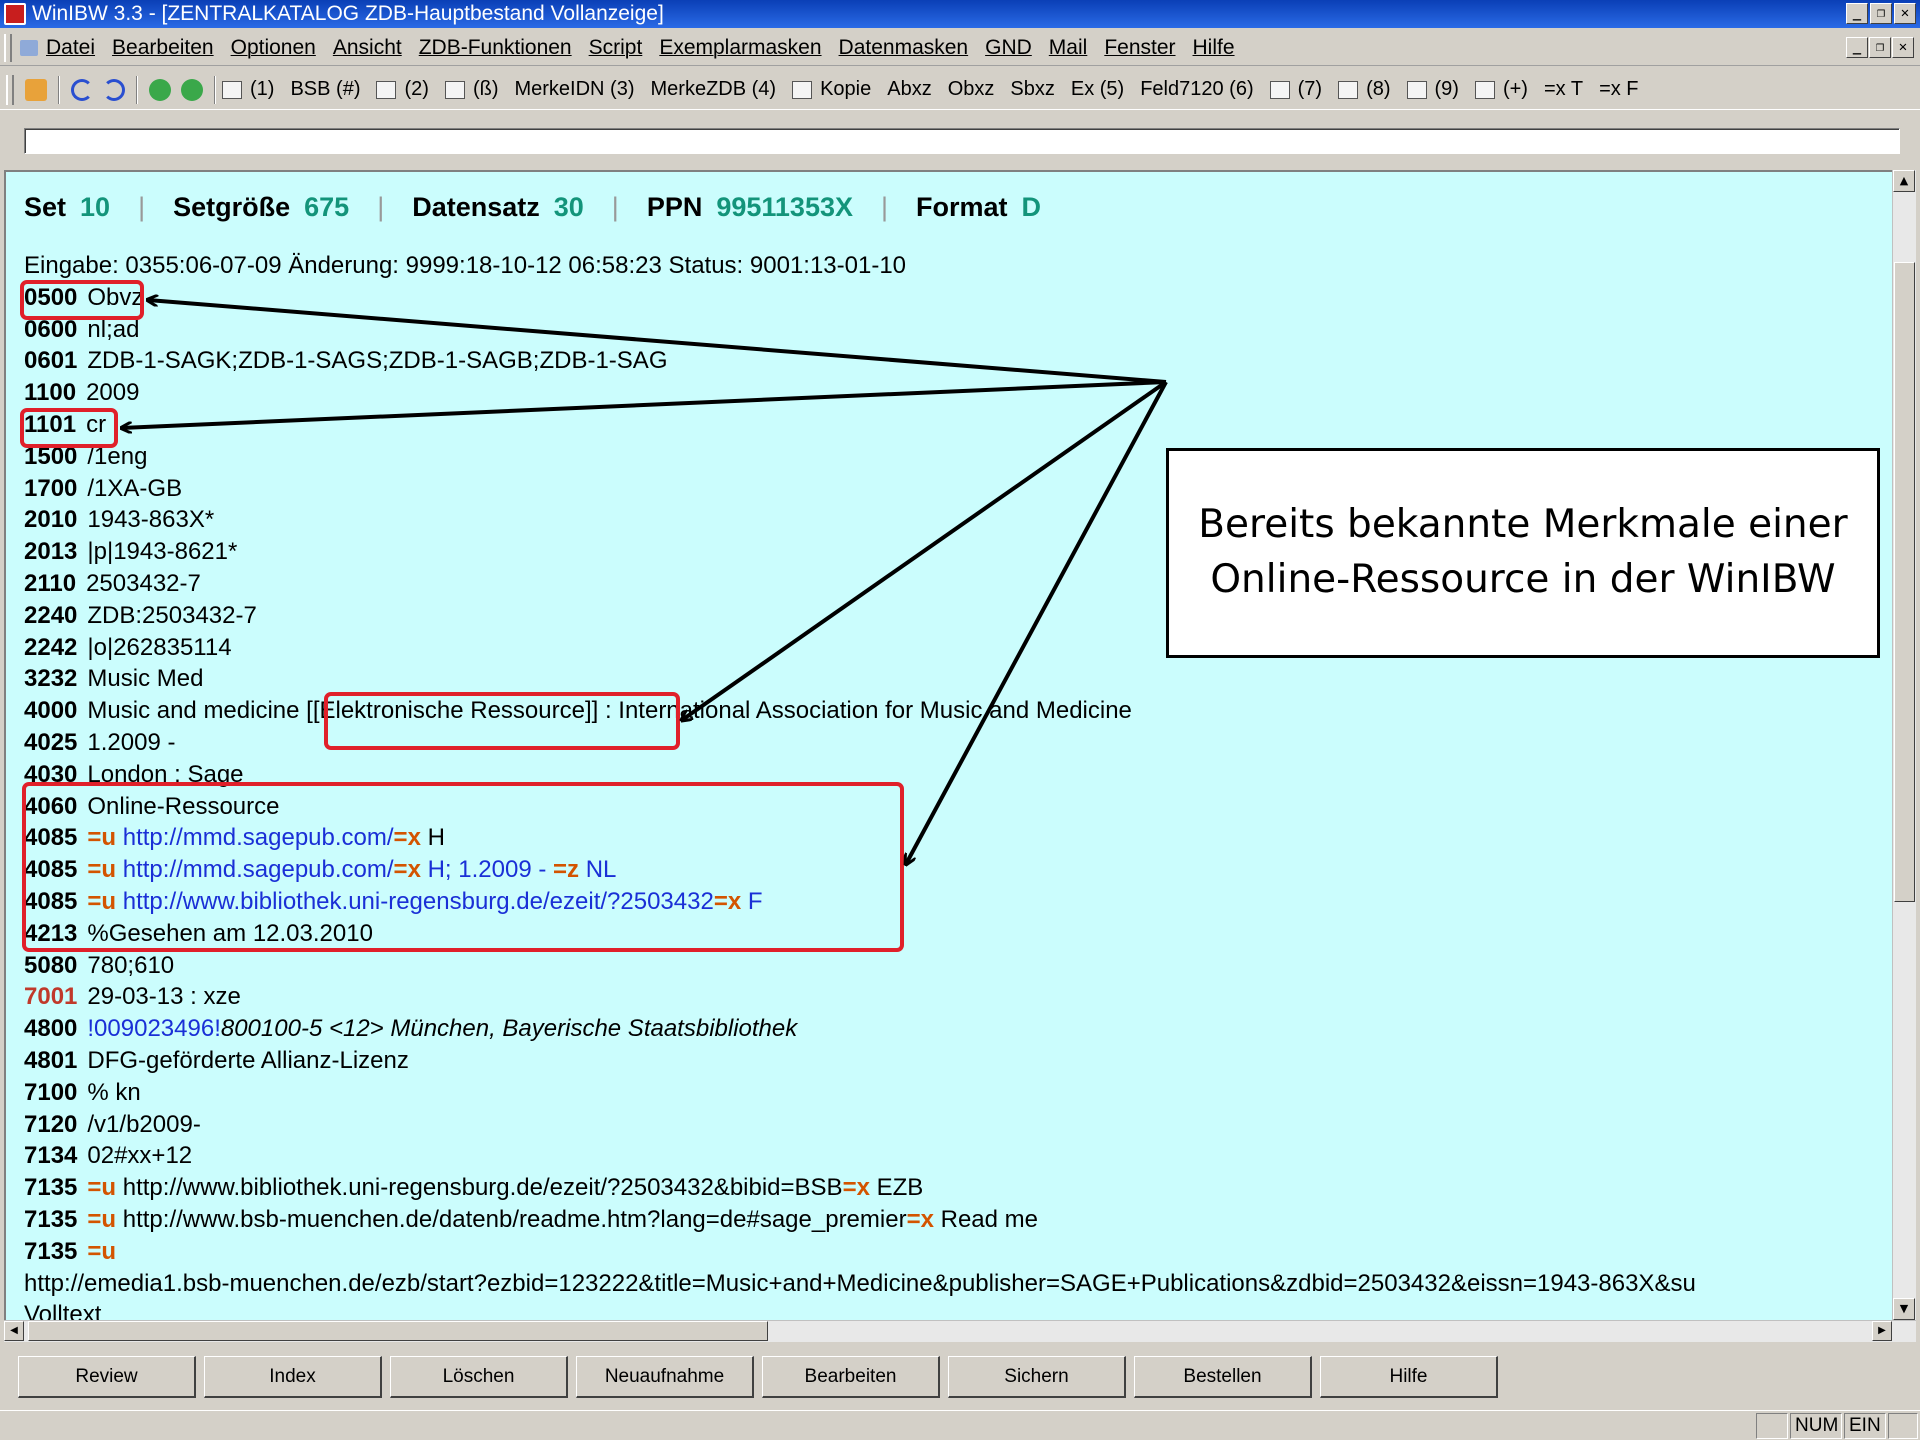 The image size is (1920, 1440). Describe the element at coordinates (102, 1219) in the screenshot. I see `subfield-code: =u` at that location.